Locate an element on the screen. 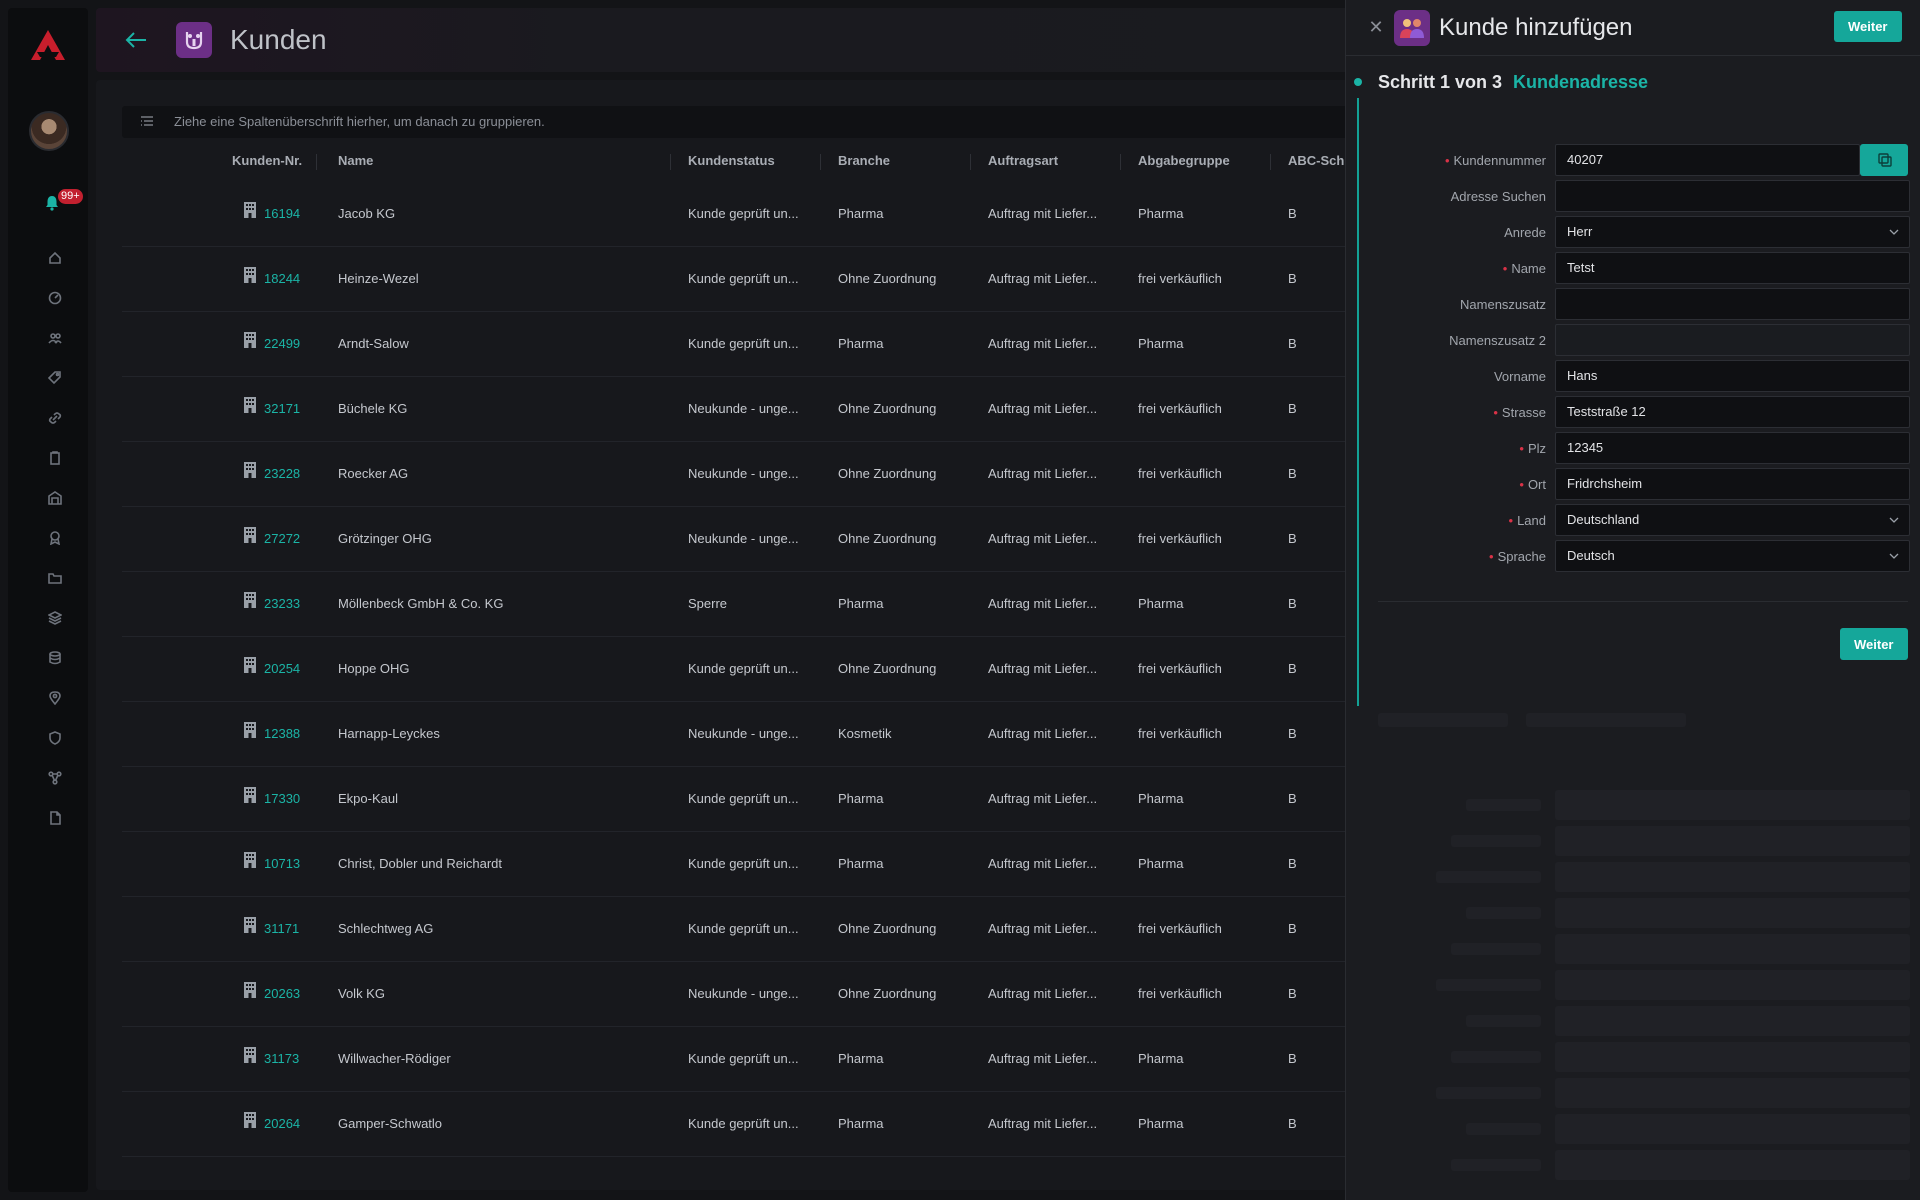 The width and height of the screenshot is (1920, 1200). input-ort: Fridrchsheim is located at coordinates (1732, 484).